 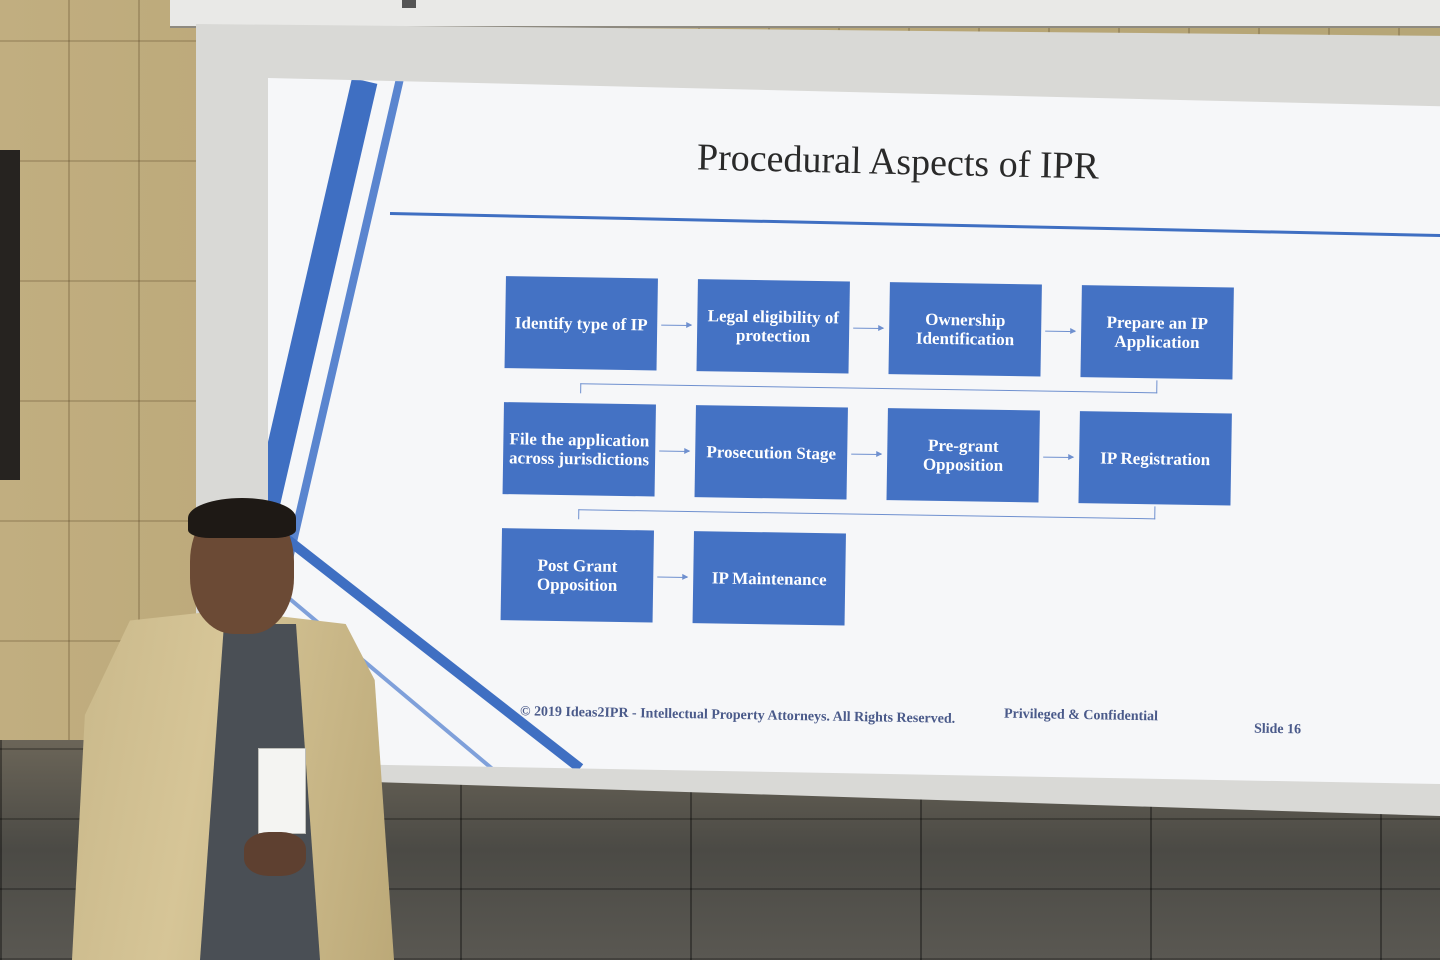 What do you see at coordinates (581, 323) in the screenshot?
I see `flow-step-box: Identify type of IP` at bounding box center [581, 323].